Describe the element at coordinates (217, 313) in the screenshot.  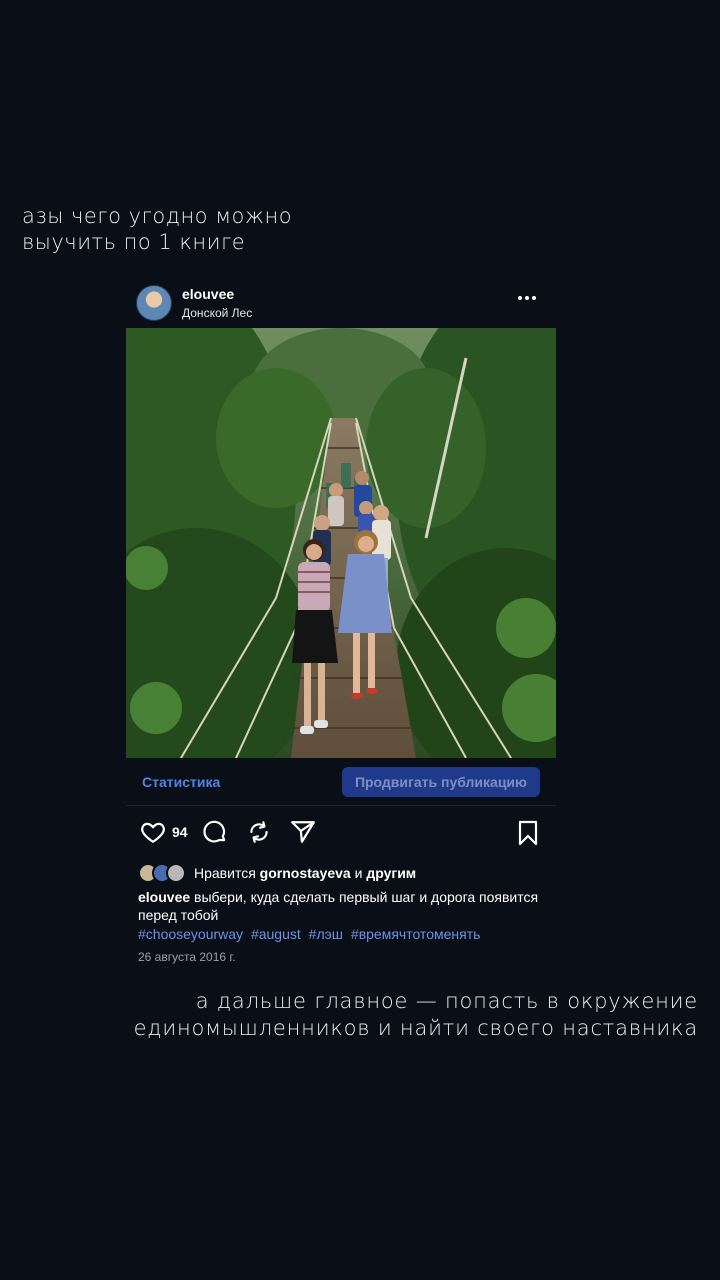
I see `location: Донской Лес` at that location.